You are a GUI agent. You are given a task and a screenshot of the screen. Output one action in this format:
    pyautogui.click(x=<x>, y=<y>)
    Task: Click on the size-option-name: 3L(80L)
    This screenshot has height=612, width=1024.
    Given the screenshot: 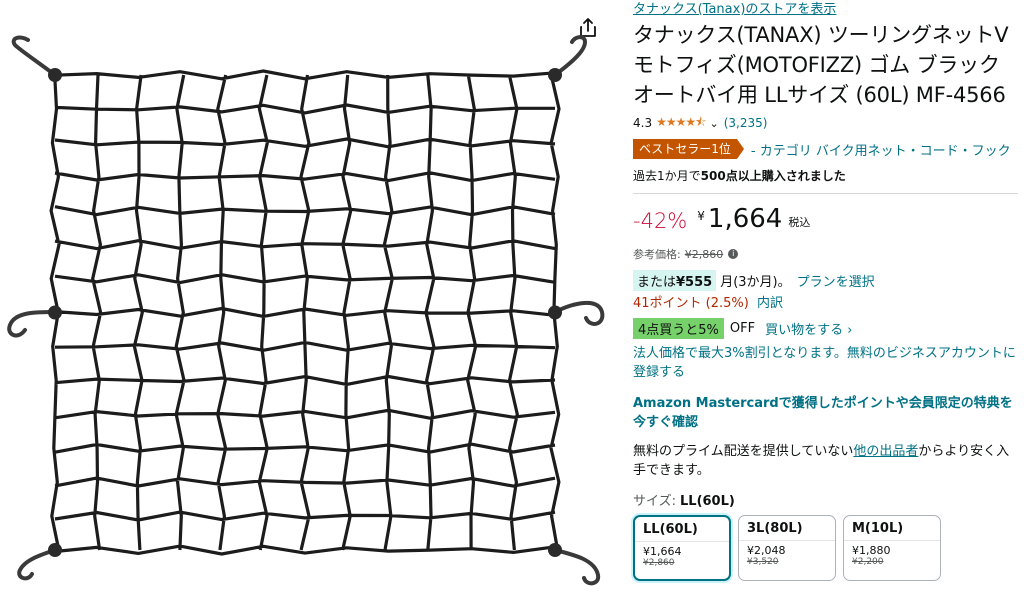 What is the action you would take?
    pyautogui.click(x=787, y=528)
    